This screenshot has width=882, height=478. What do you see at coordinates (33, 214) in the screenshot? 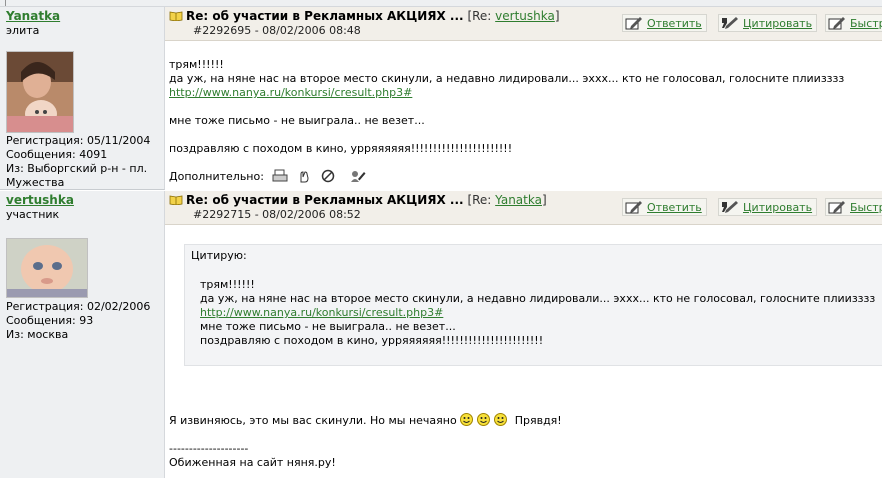
I see `author-rank: участник` at bounding box center [33, 214].